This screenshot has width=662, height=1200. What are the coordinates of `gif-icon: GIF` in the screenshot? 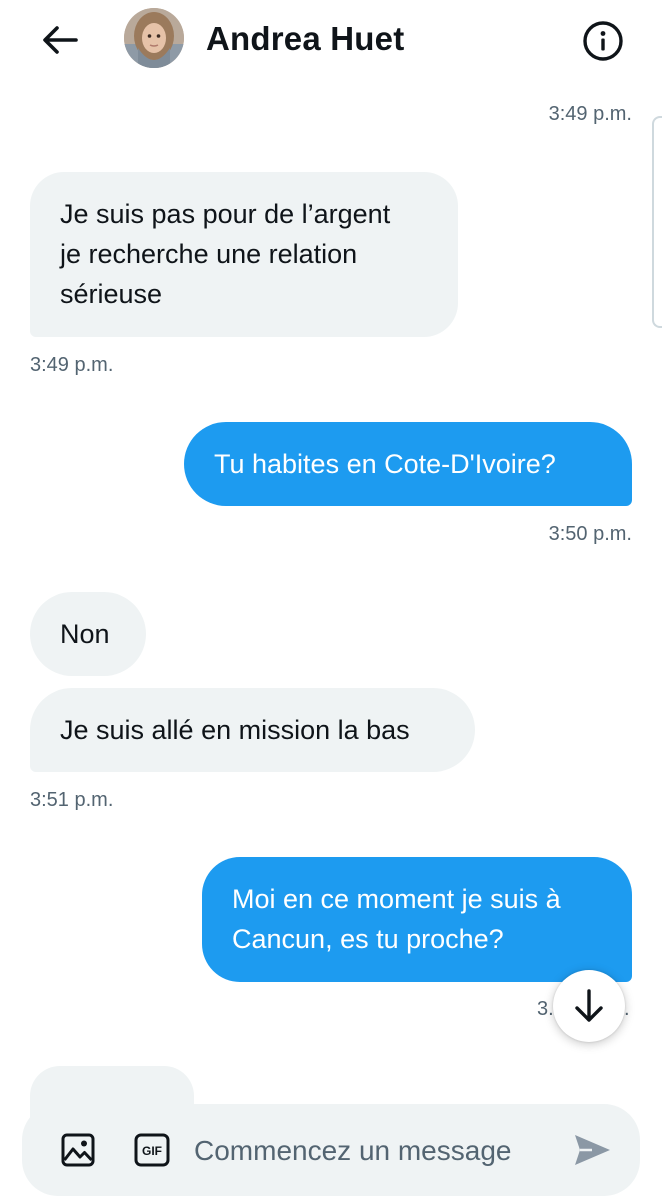 It's located at (152, 1150).